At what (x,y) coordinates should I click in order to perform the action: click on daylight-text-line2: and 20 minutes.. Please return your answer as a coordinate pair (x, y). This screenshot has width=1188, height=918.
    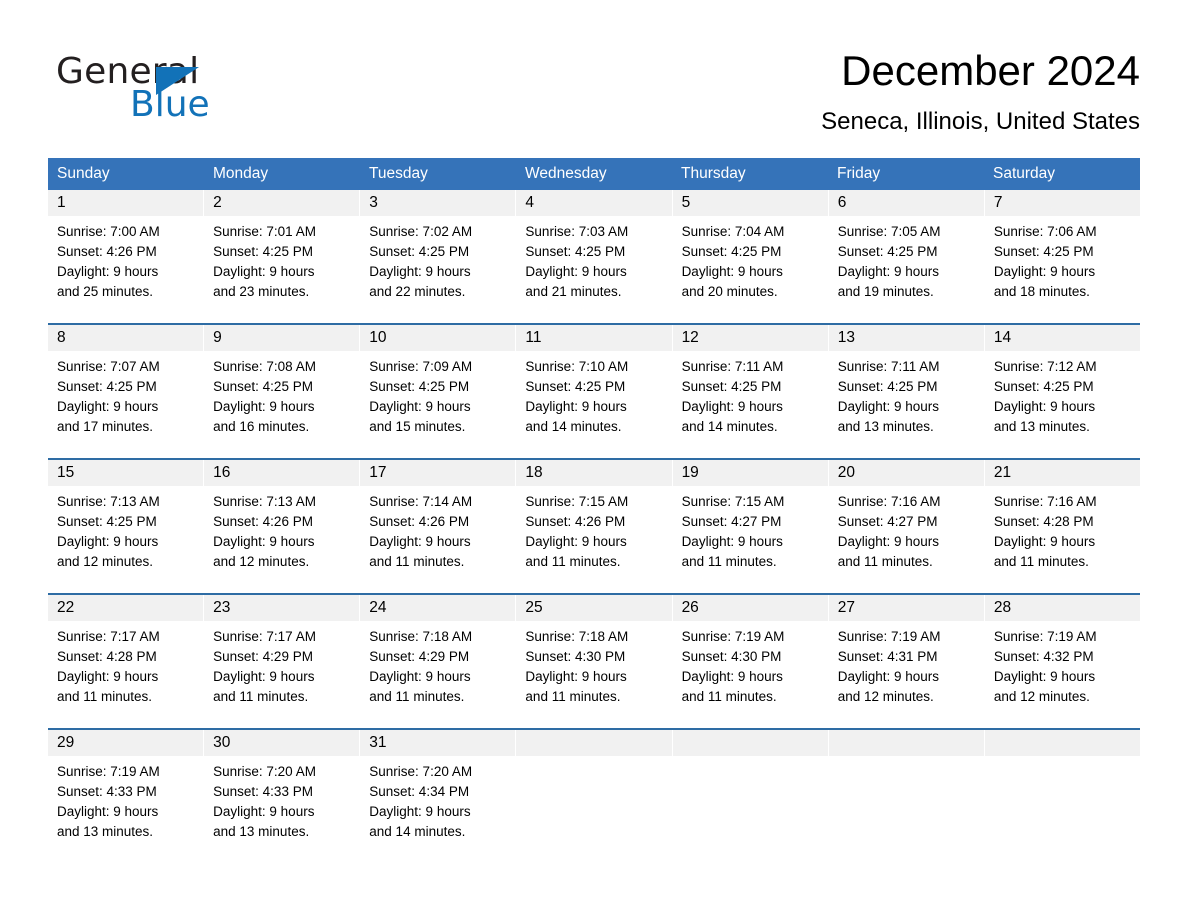
    Looking at the image, I should click on (729, 291).